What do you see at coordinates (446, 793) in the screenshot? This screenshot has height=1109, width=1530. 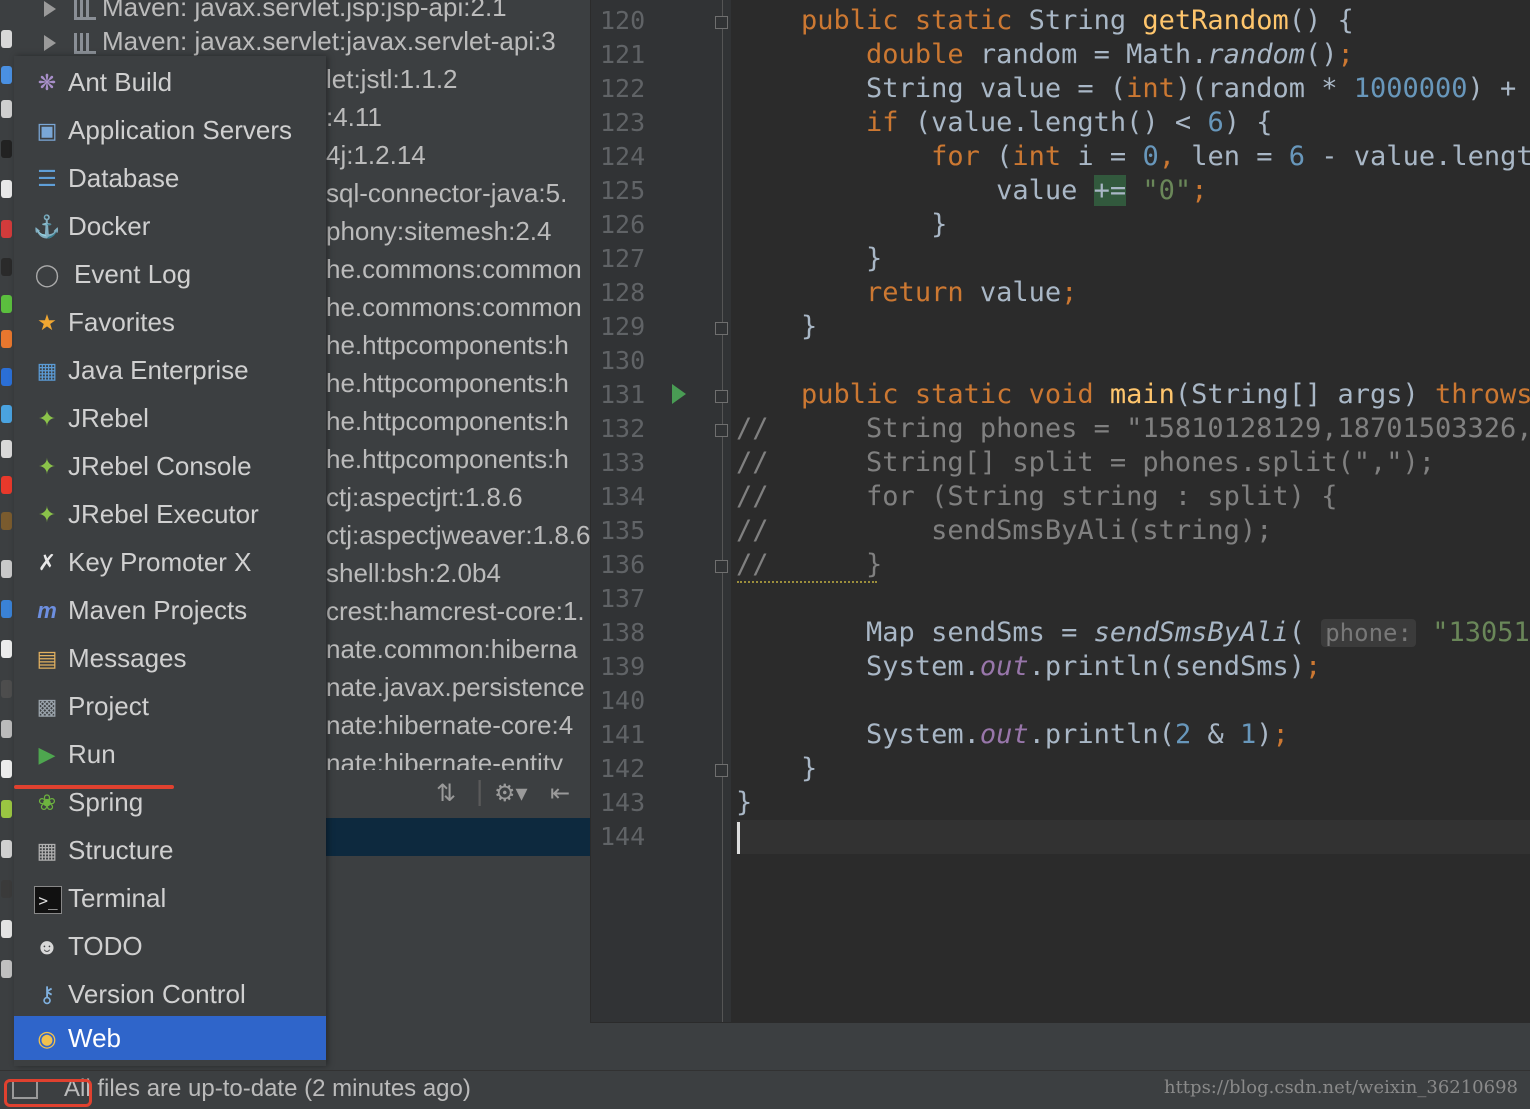 I see `collapse-all-icon: ⇅` at bounding box center [446, 793].